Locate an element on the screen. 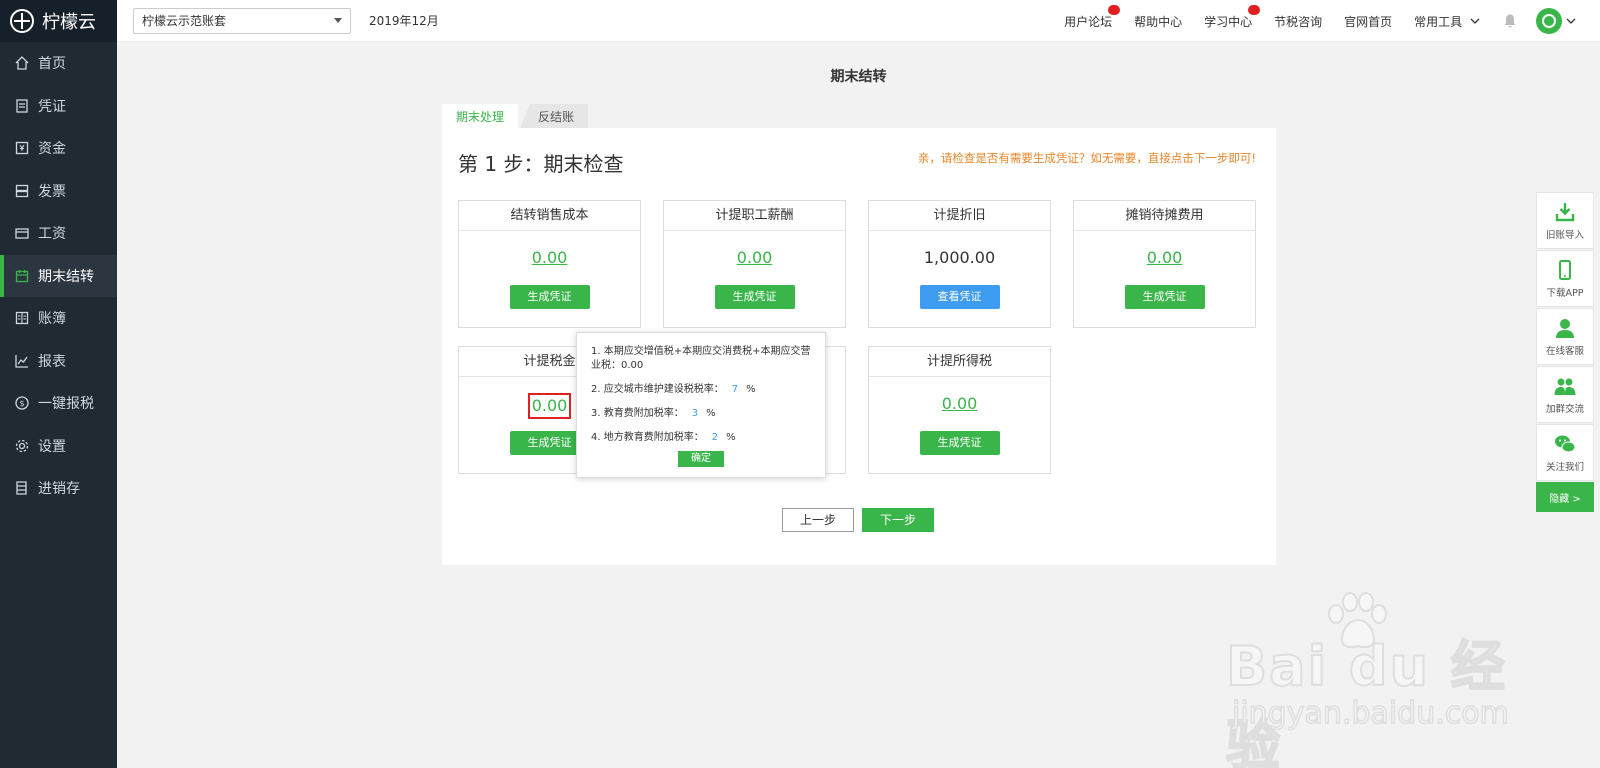  top-links: 用户论坛 帮助中心 学习中心 节税咨询 官网首页 常用工具 is located at coordinates (1309, 21).